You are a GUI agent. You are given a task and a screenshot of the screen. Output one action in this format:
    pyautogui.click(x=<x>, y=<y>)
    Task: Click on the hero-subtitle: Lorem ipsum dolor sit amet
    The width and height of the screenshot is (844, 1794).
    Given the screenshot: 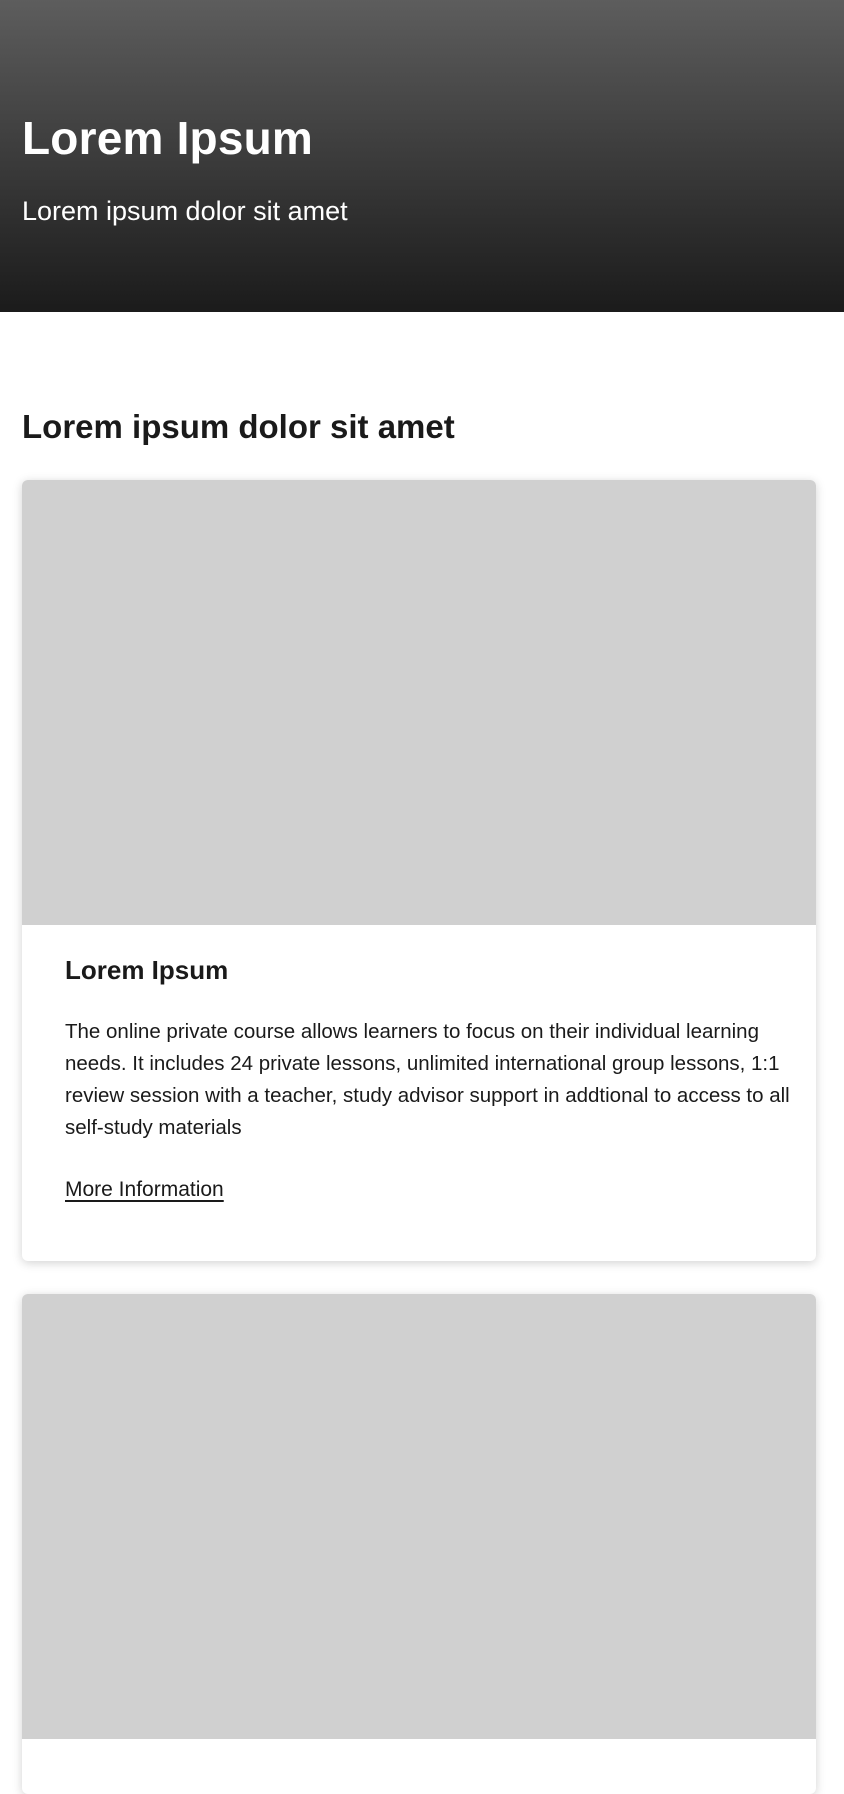 What is the action you would take?
    pyautogui.click(x=185, y=211)
    